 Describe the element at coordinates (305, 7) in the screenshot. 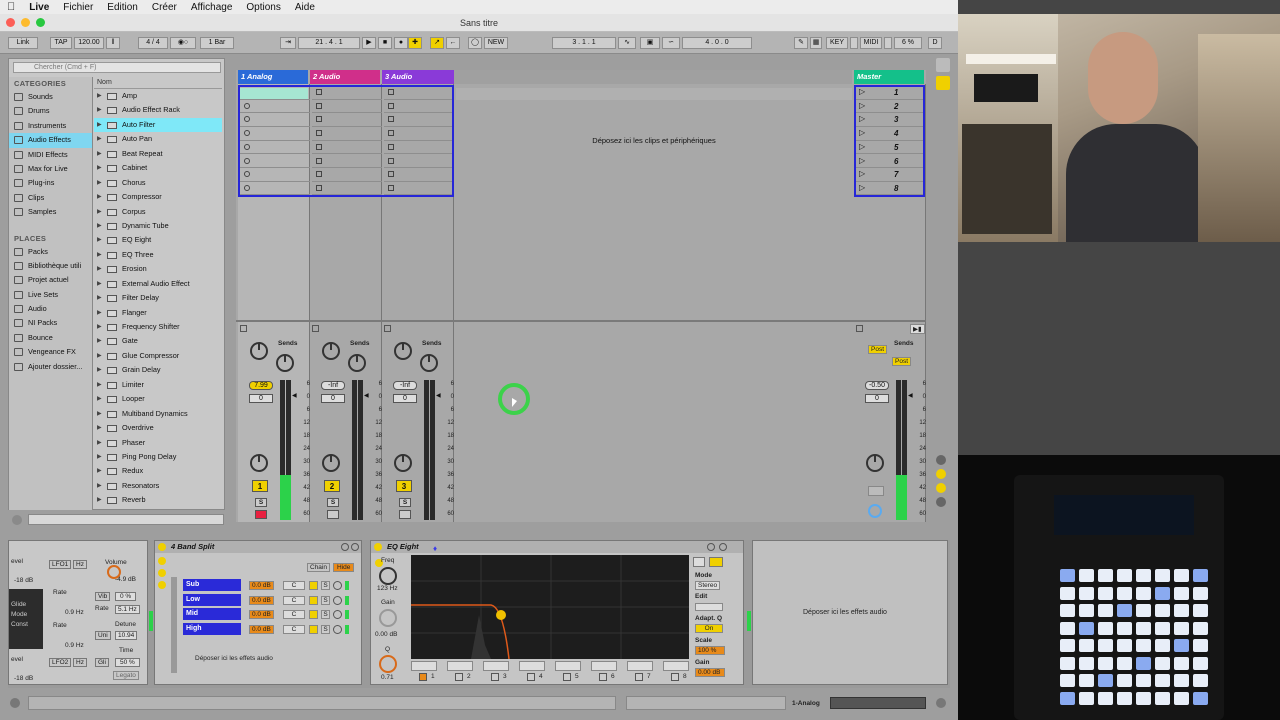

I see `menu-aide: Aide` at that location.